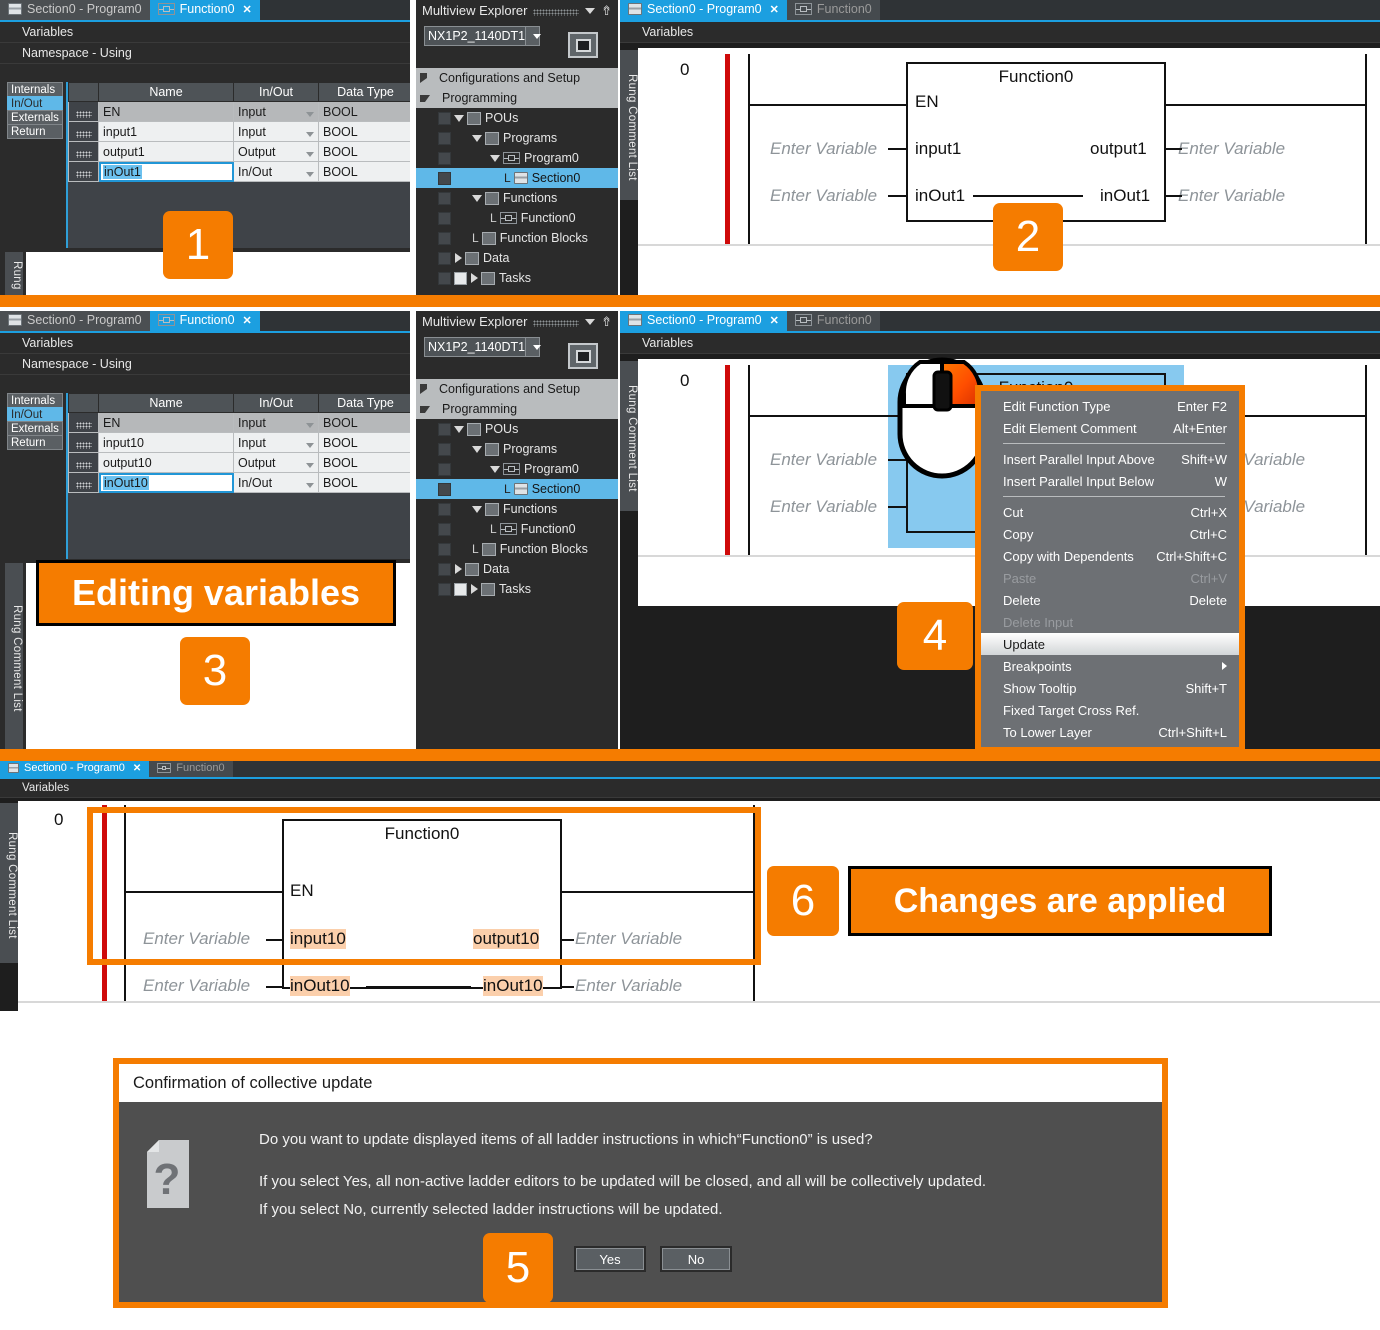 The image size is (1380, 1330). Describe the element at coordinates (517, 78) in the screenshot. I see `tree-node-configurations: Configurations and Setup` at that location.